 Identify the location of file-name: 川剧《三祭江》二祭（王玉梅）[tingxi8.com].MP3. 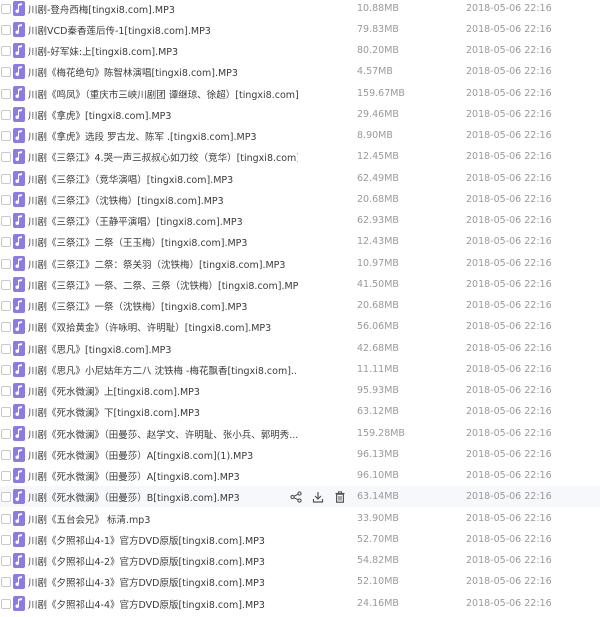
(163, 242).